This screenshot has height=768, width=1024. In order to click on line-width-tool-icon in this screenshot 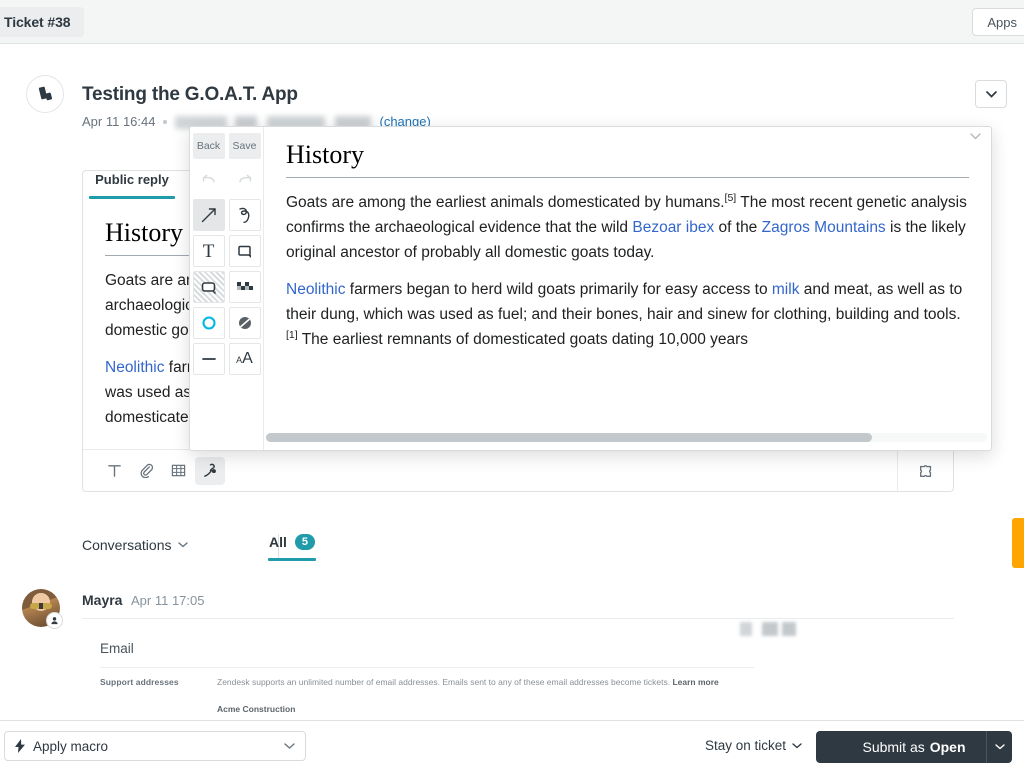, I will do `click(208, 359)`.